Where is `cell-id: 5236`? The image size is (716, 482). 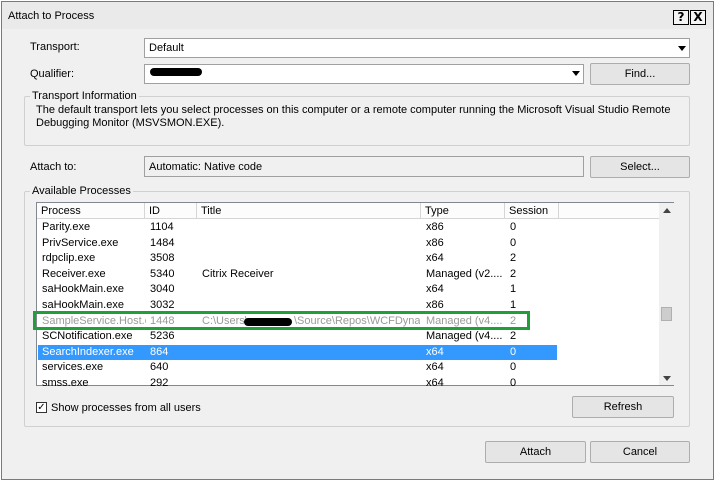
cell-id: 5236 is located at coordinates (162, 336).